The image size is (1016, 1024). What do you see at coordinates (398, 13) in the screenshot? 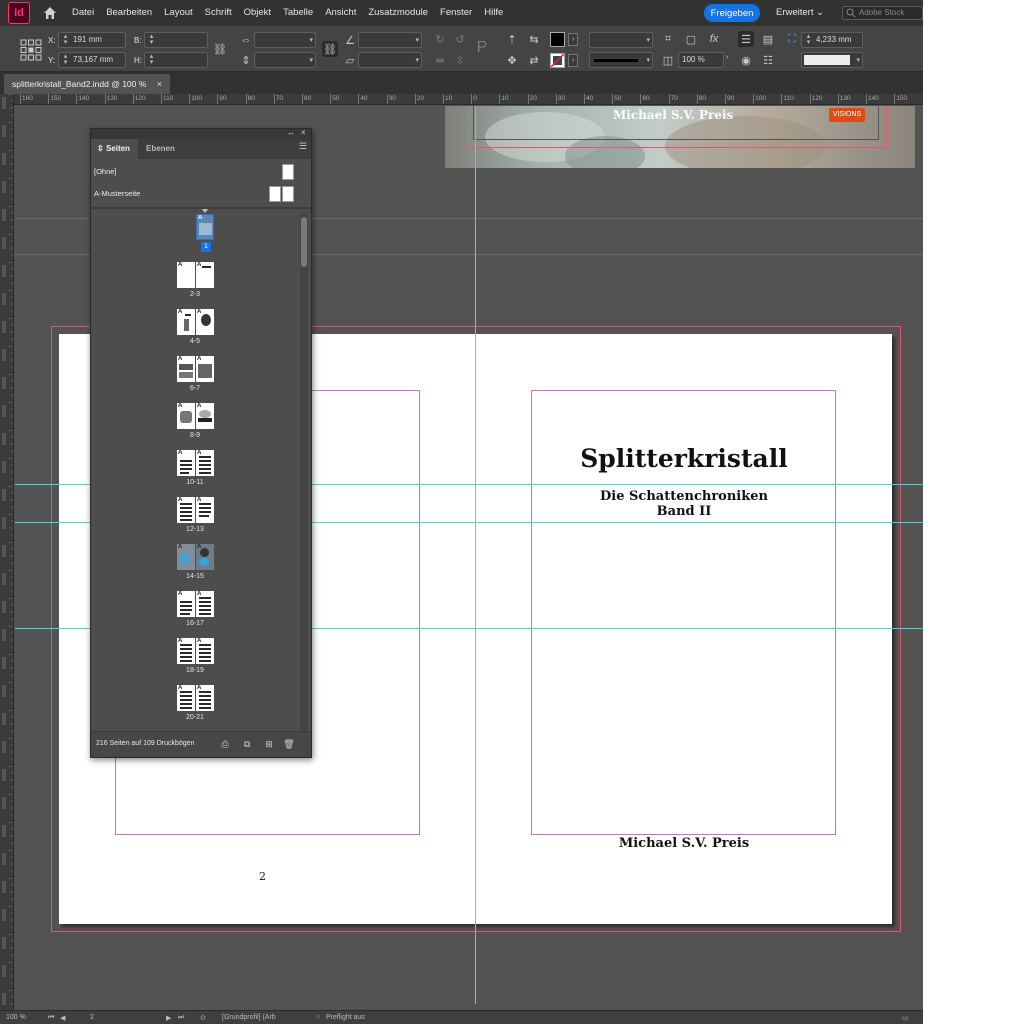
I see `menu-zusatzmodule: Zusatzmodule` at bounding box center [398, 13].